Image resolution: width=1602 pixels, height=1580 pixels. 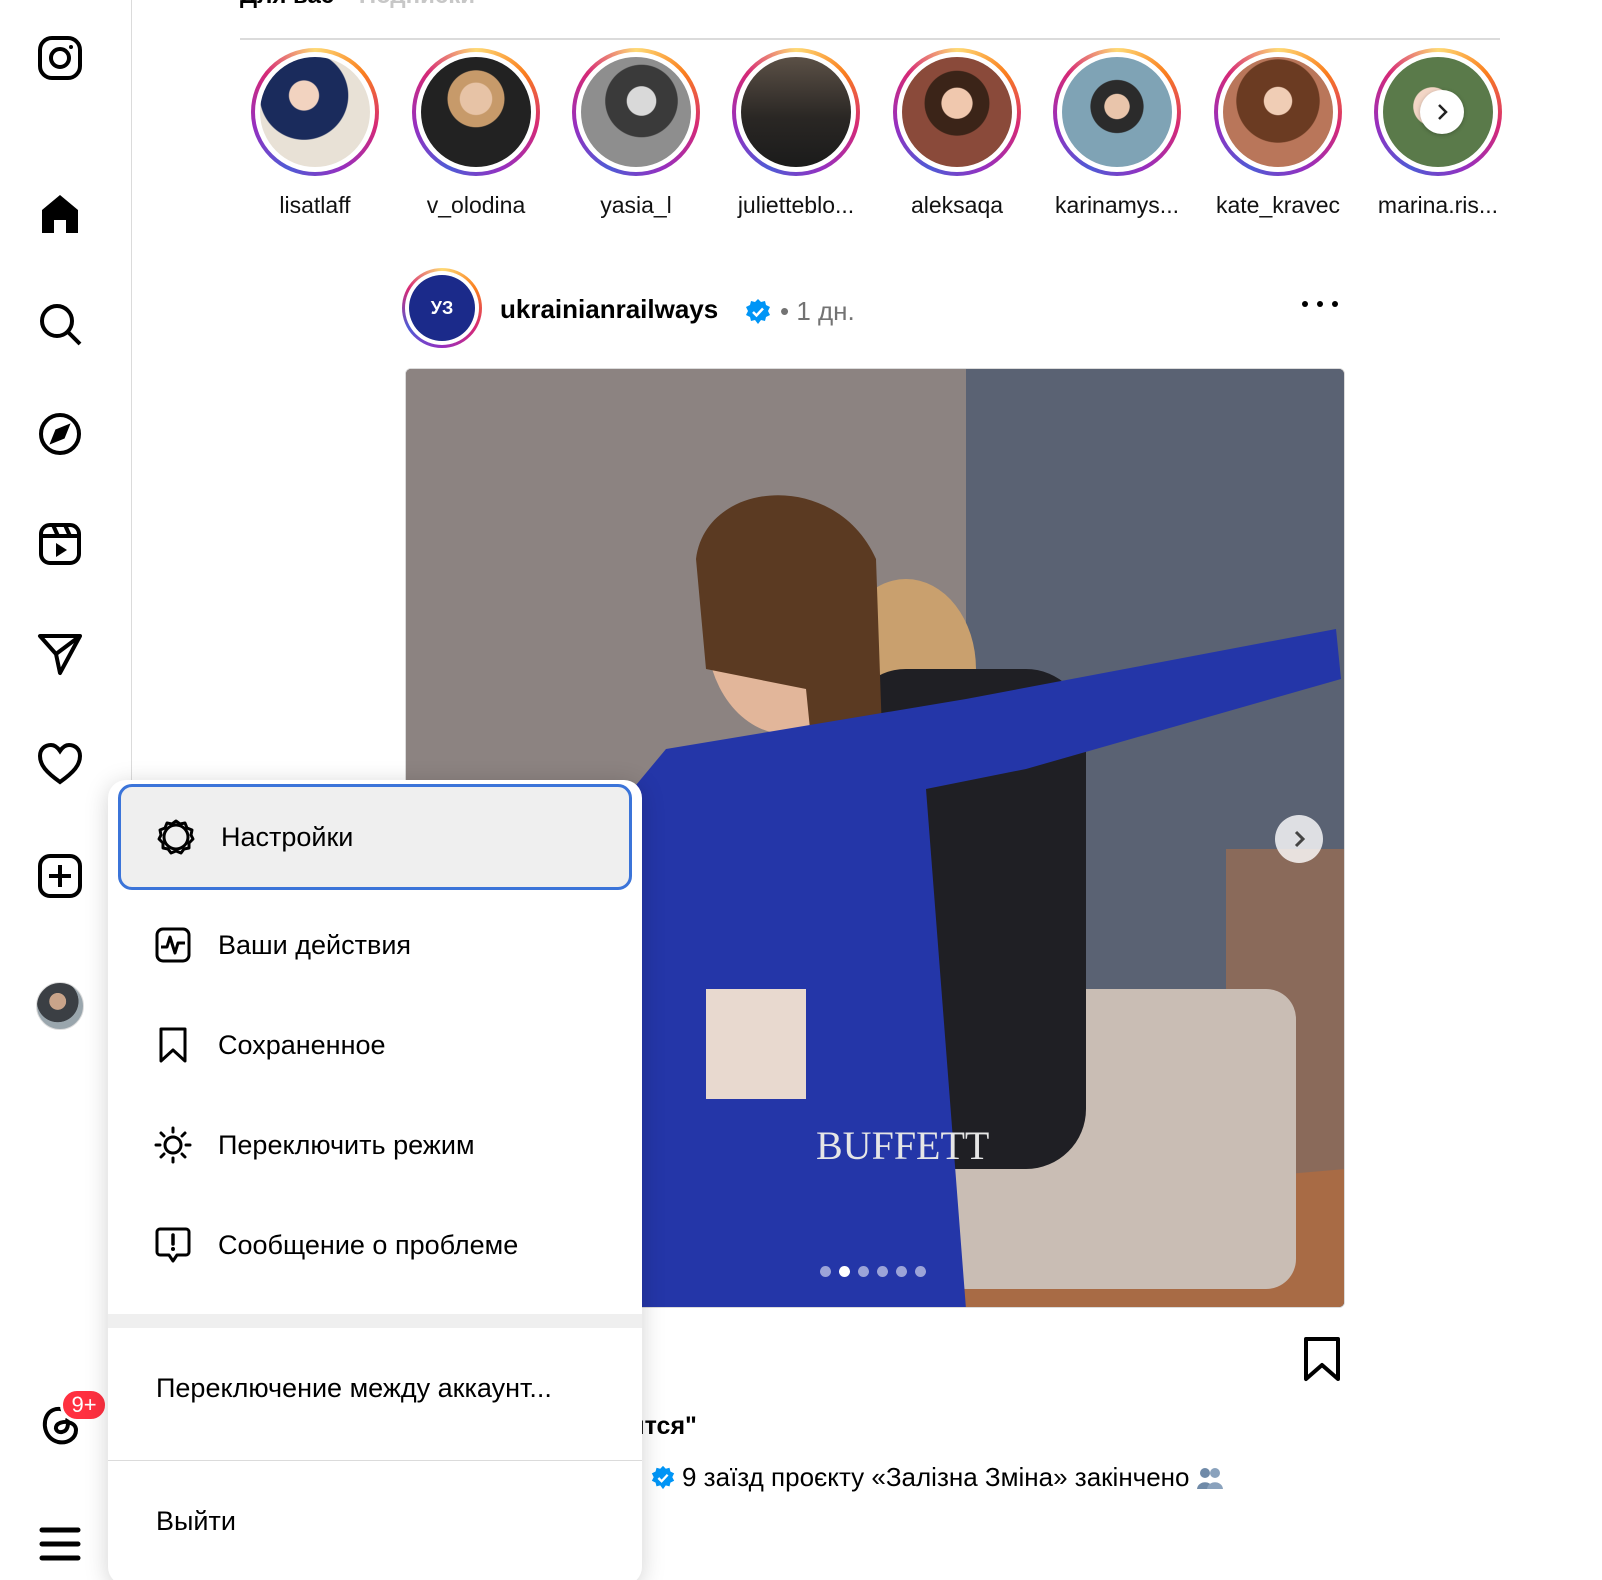 I want to click on menu-item-report-problem: Сообщение о проблеме, so click(x=375, y=1245).